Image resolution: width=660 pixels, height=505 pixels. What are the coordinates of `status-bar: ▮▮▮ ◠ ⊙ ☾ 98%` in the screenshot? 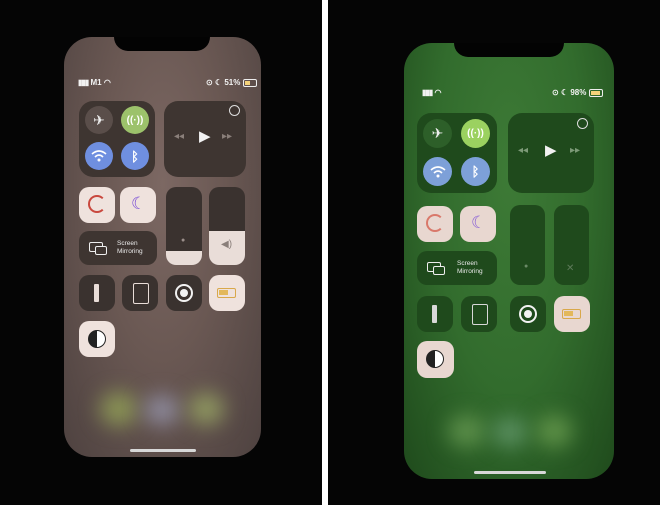 It's located at (512, 92).